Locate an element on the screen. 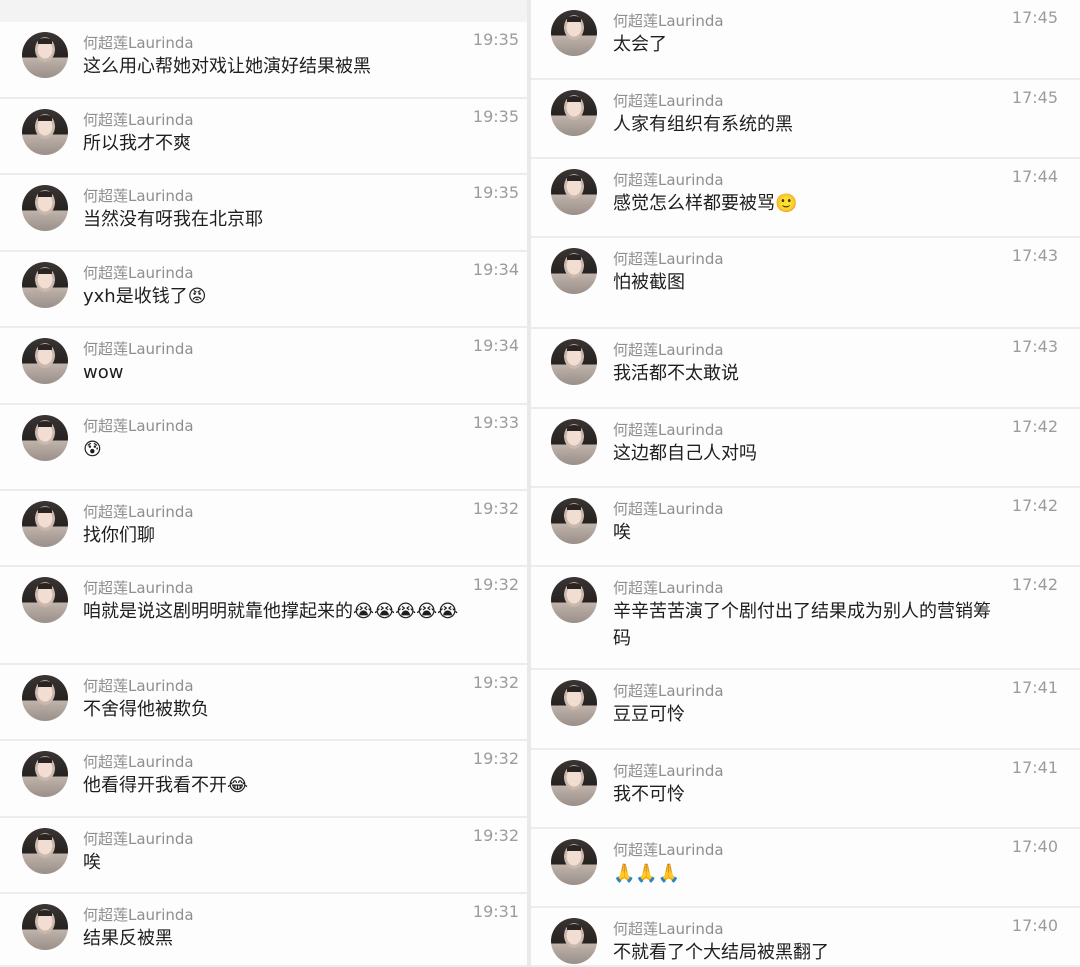 This screenshot has width=1080, height=967. message-text: 当然没有呀我在北京耶 is located at coordinates (173, 219).